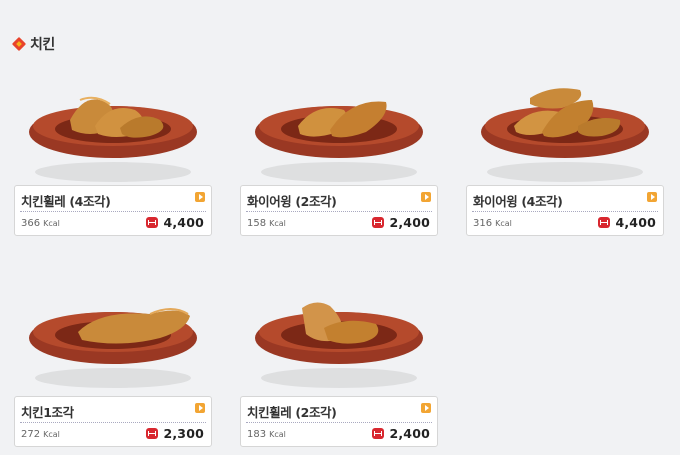 Image resolution: width=680 pixels, height=455 pixels. I want to click on product-card: 화이어윙 (2조각) 158 Kcal 2,400, so click(339, 210).